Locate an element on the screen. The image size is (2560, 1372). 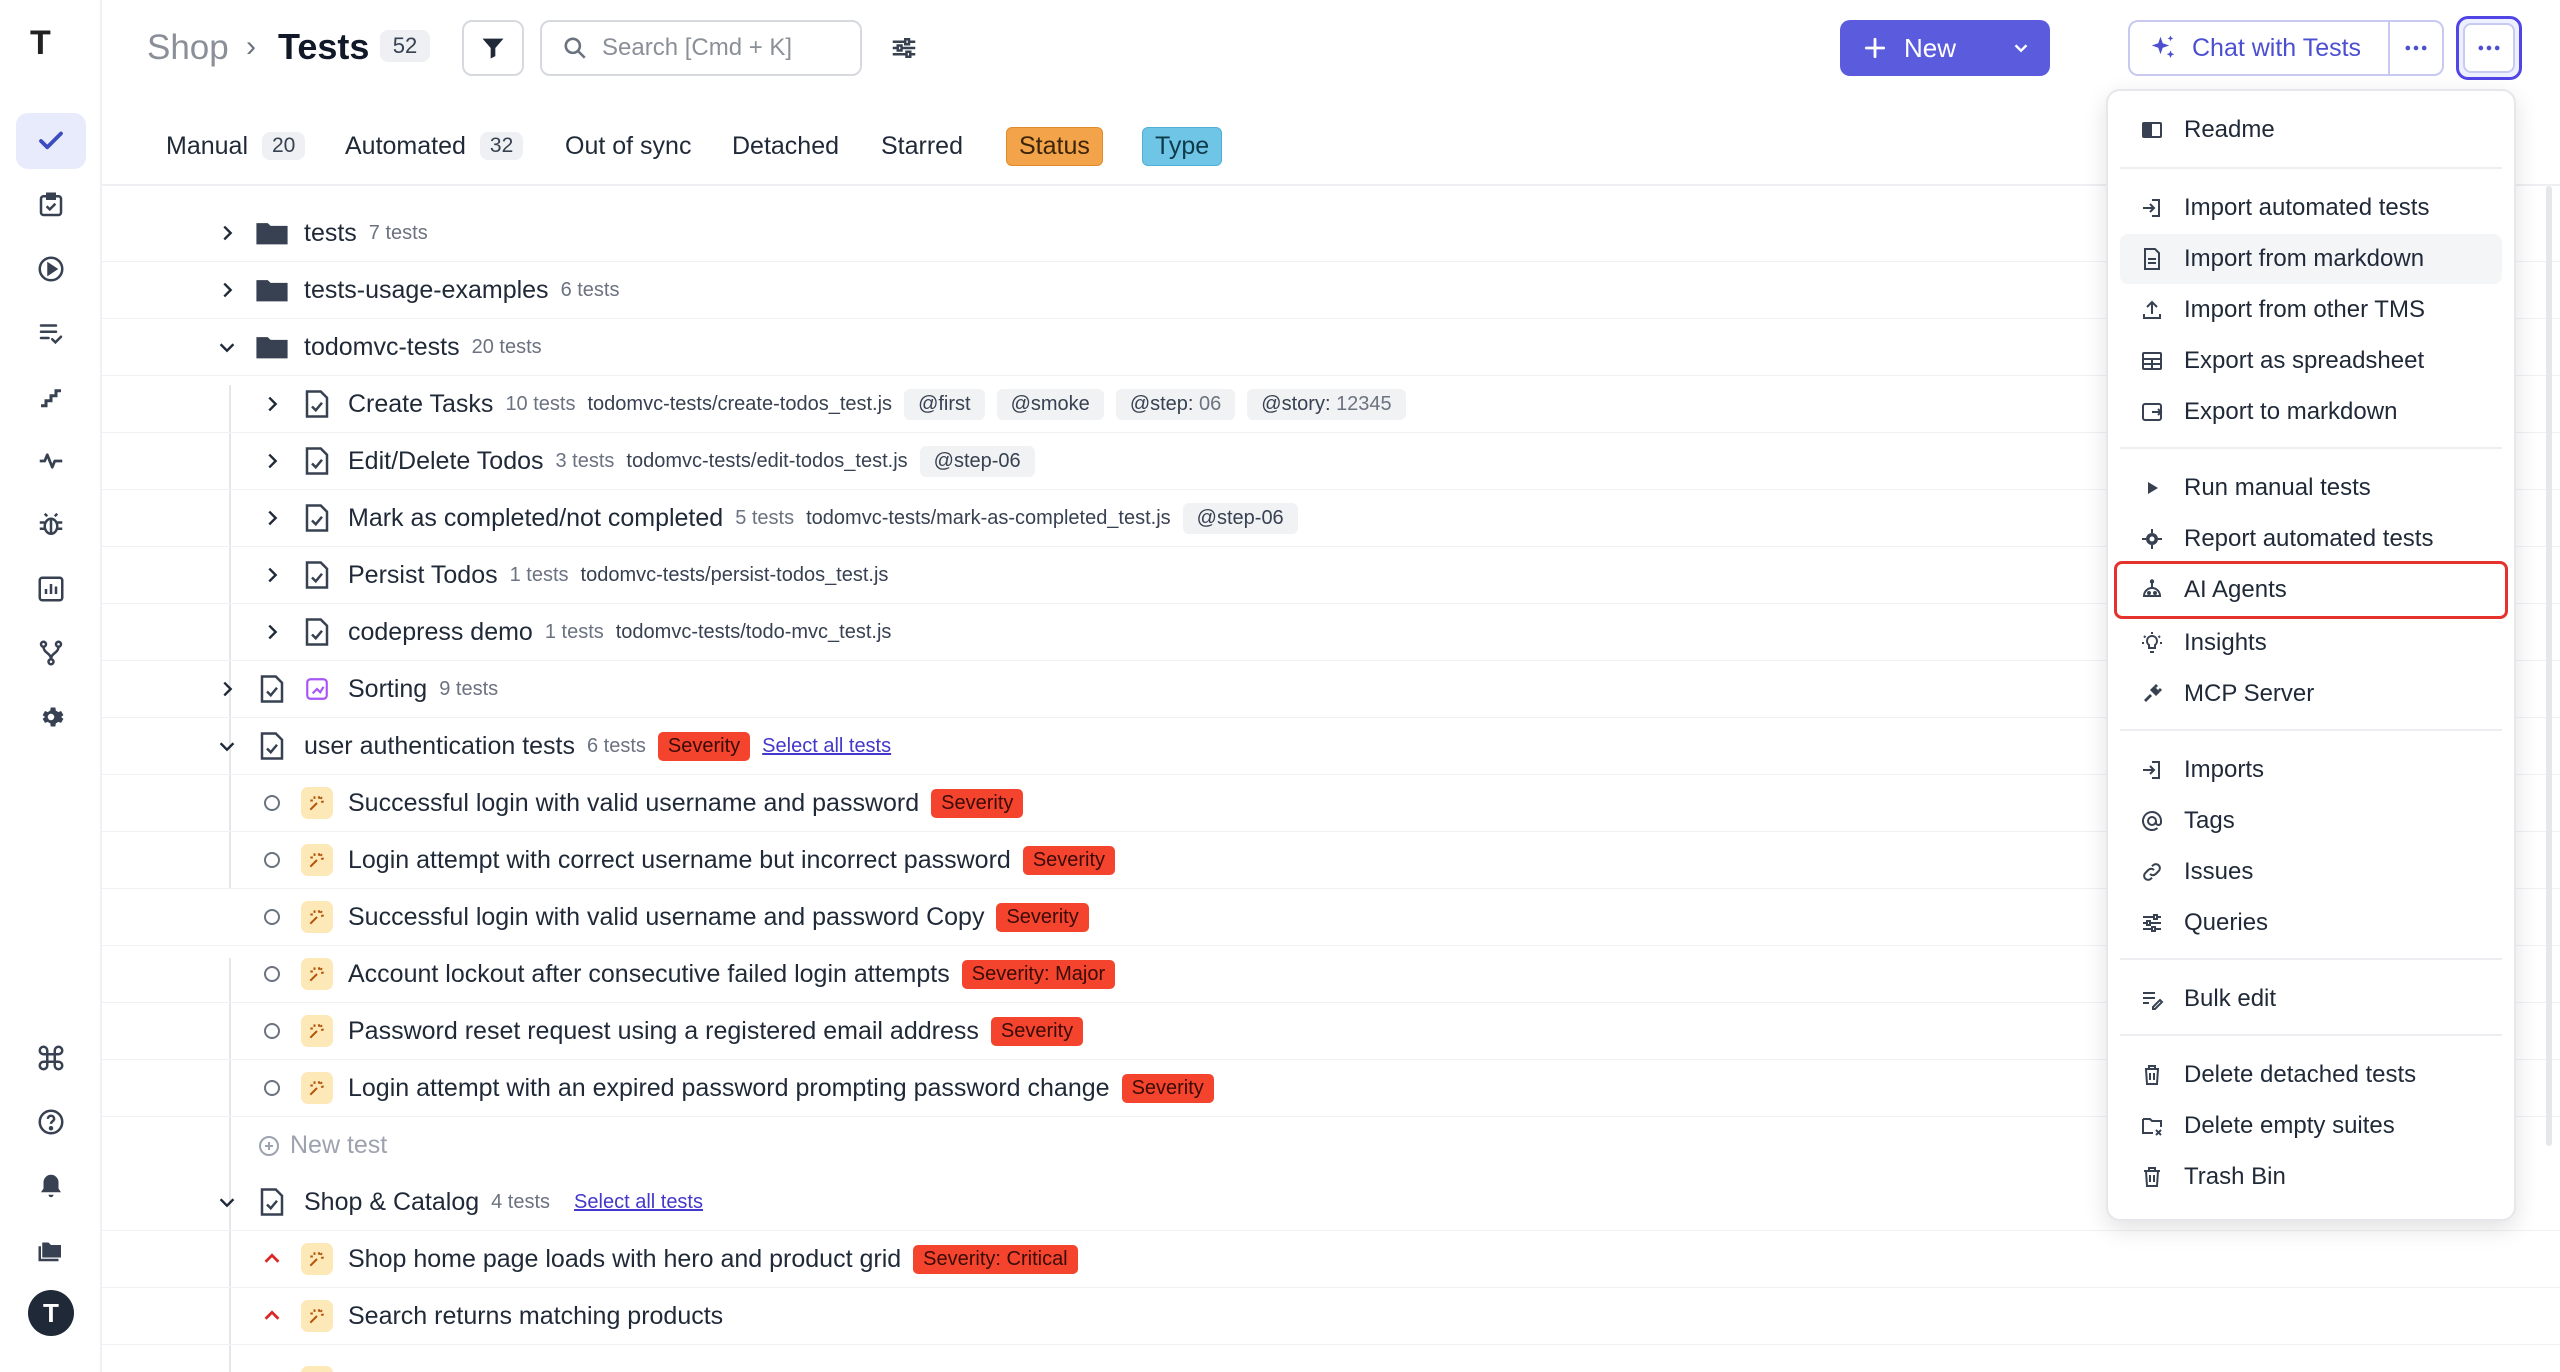
menu-item-export-spreadsheet: Export as spreadsheet is located at coordinates (2311, 361).